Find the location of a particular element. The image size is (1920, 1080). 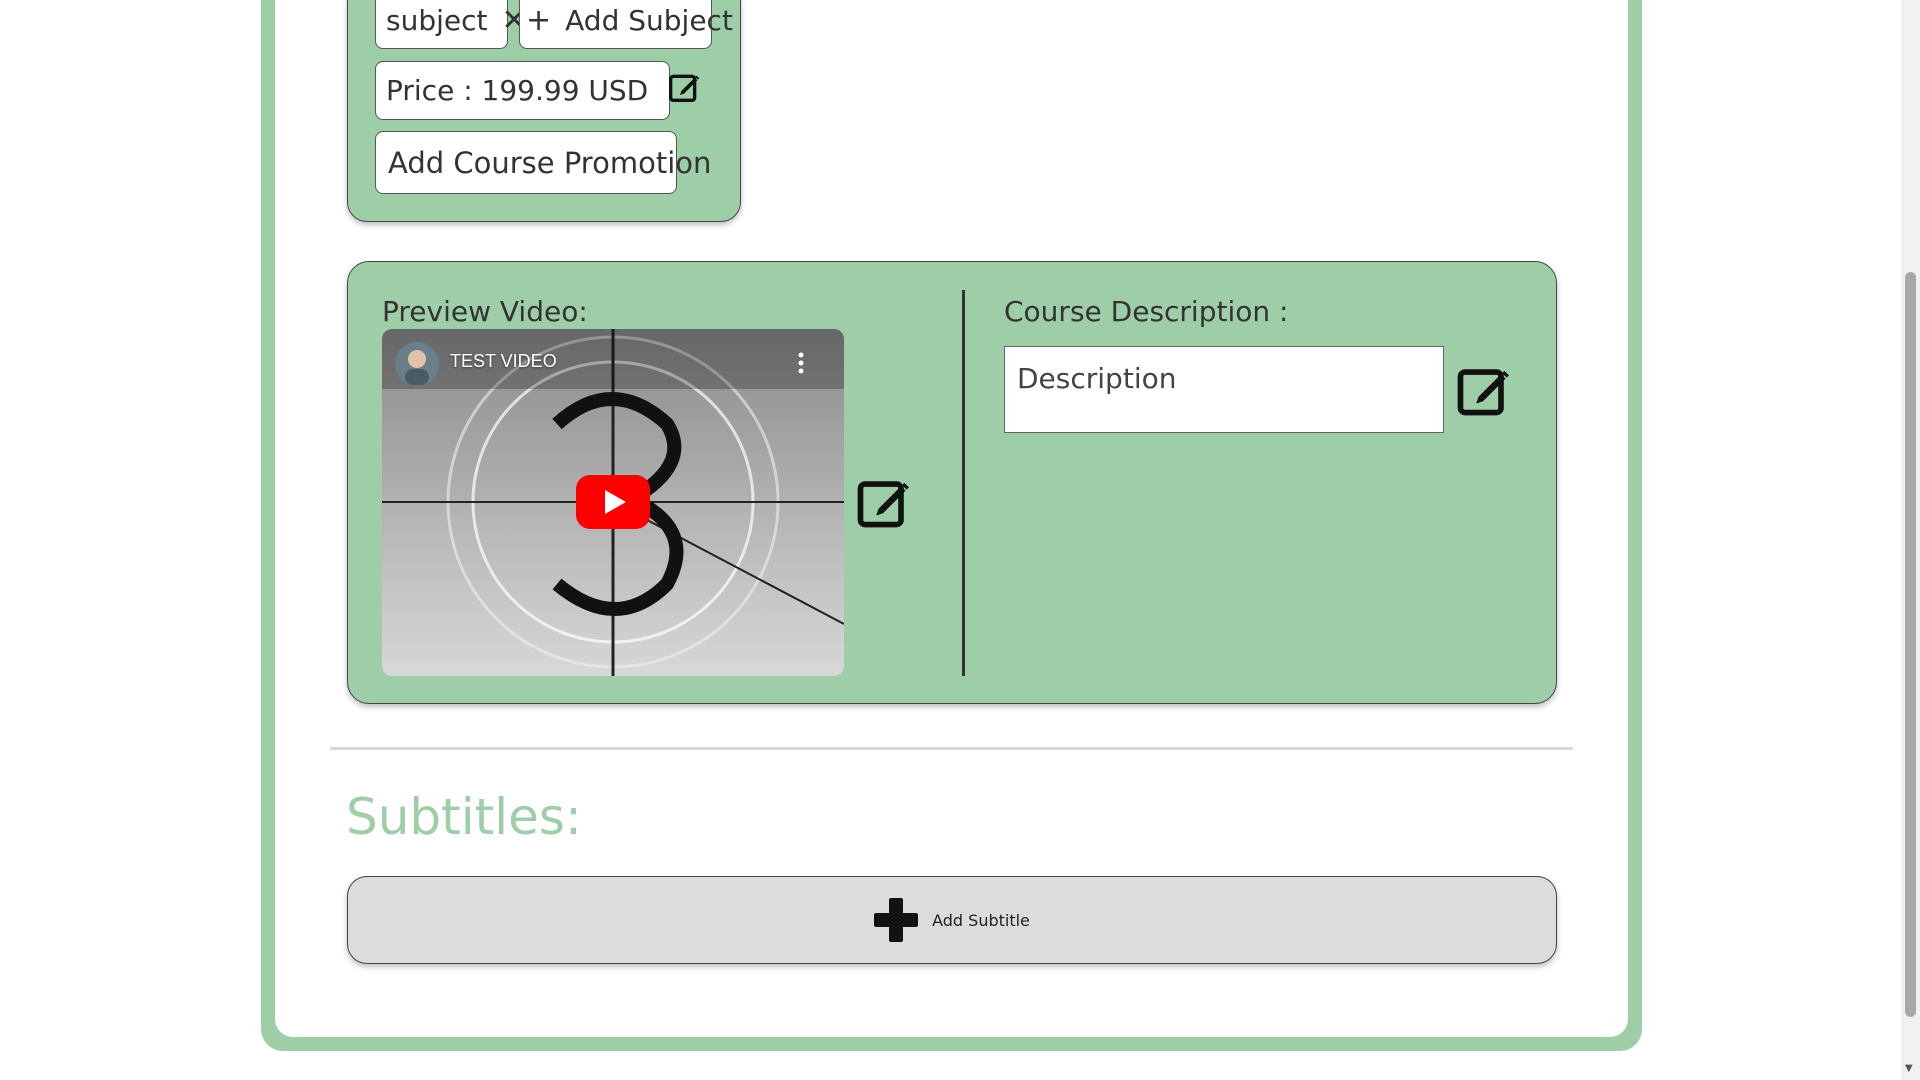

section-divider is located at coordinates (951, 748).